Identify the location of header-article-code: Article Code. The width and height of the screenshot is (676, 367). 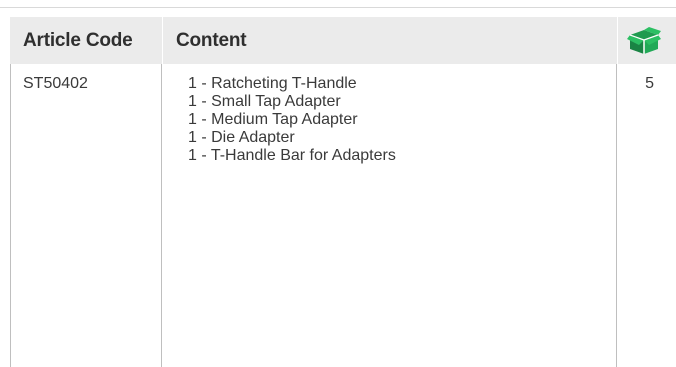
(78, 40).